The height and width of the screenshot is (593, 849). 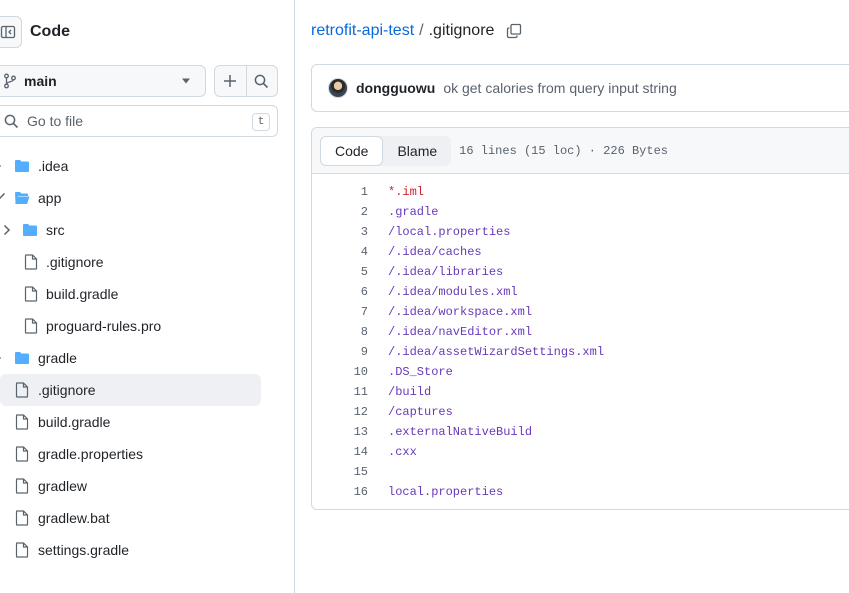 I want to click on tree-folder-item: src, so click(x=147, y=230).